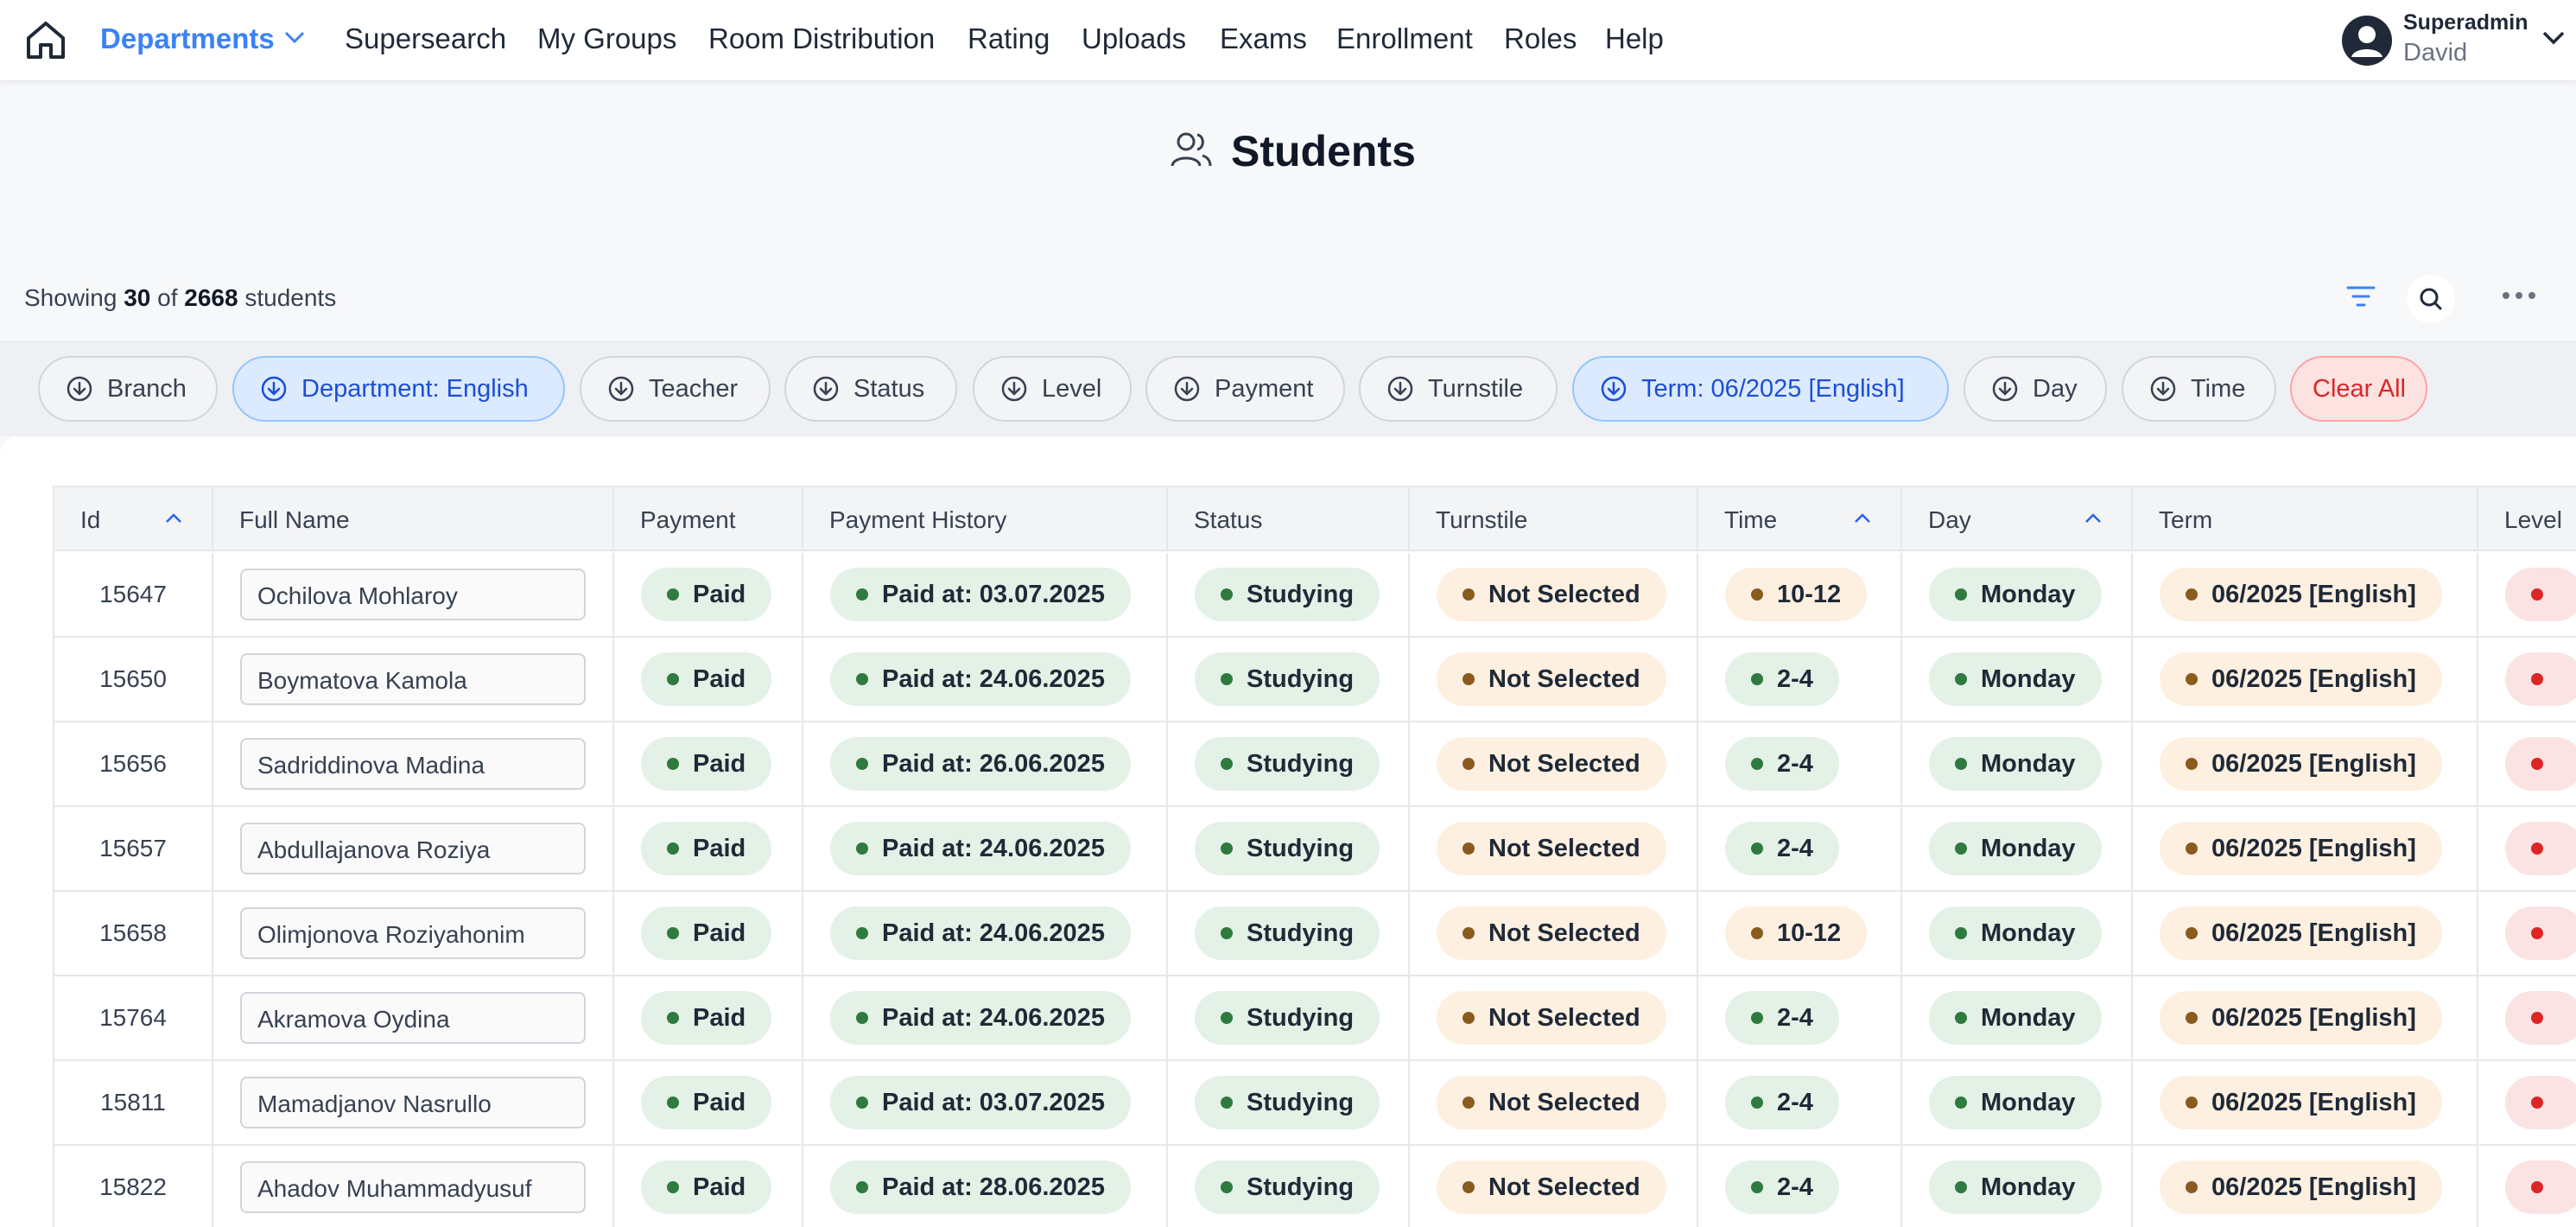  What do you see at coordinates (675, 389) in the screenshot?
I see `filter-chip-teacher: Teacher` at bounding box center [675, 389].